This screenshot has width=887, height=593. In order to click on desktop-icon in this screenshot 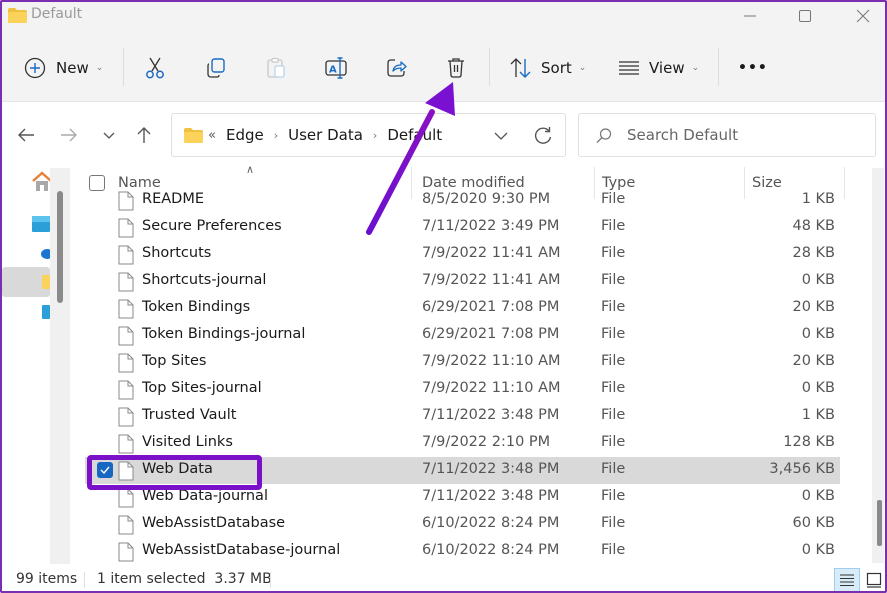, I will do `click(41, 224)`.